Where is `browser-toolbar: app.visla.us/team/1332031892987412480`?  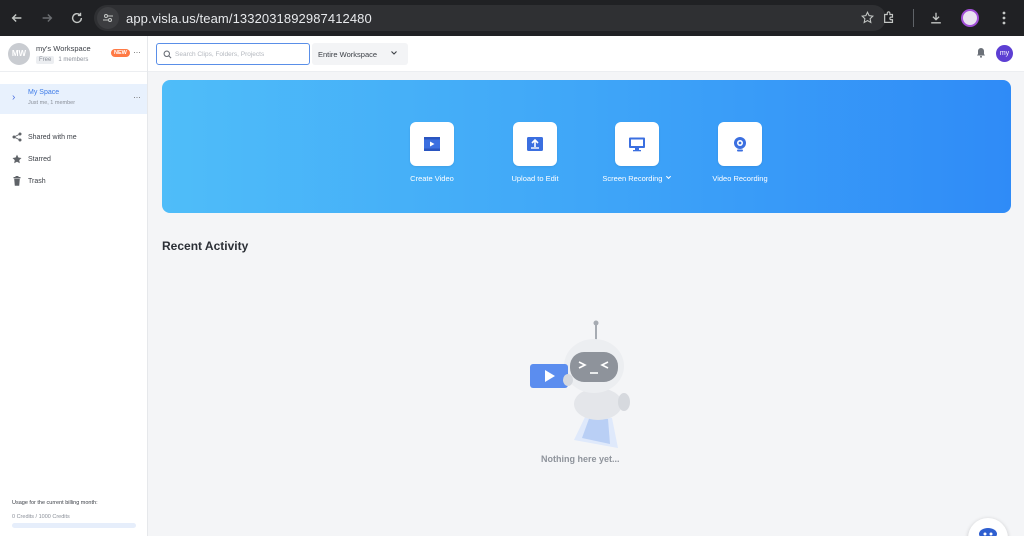 browser-toolbar: app.visla.us/team/1332031892987412480 is located at coordinates (512, 18).